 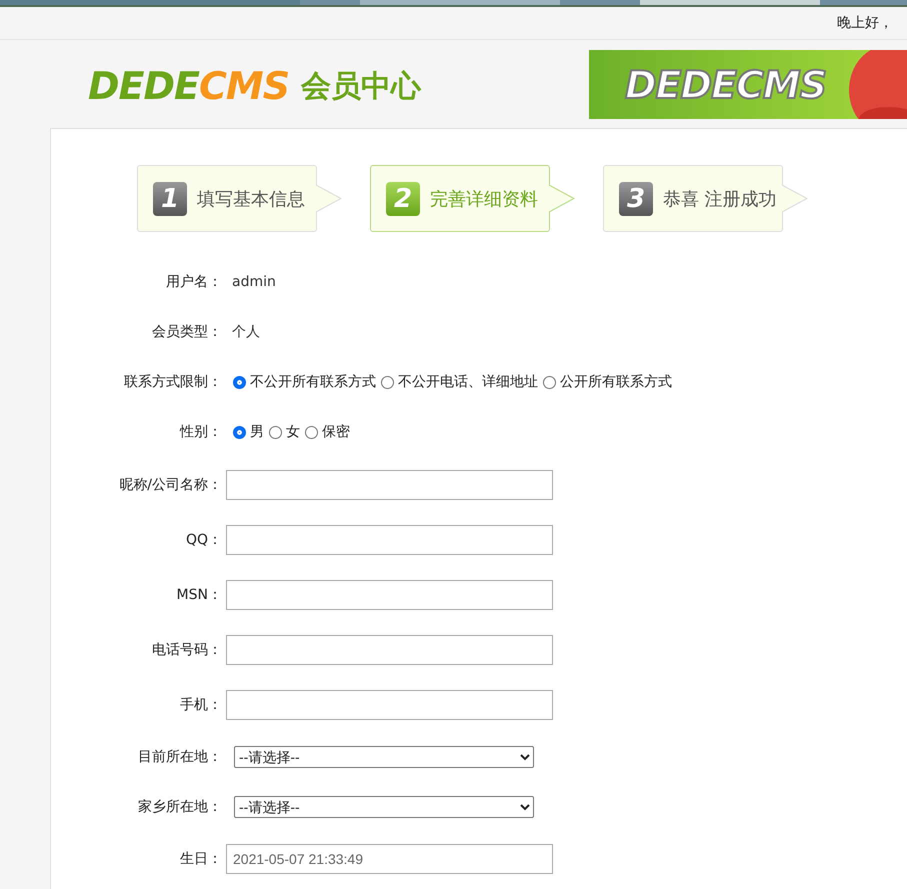 I want to click on field-value: admin, so click(x=254, y=282).